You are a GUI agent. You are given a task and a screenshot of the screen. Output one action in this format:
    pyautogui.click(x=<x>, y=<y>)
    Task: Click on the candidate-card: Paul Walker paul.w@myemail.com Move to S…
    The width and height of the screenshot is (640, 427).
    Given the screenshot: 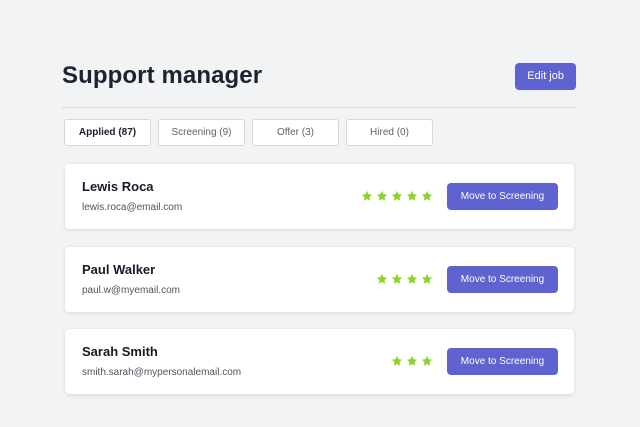 What is the action you would take?
    pyautogui.click(x=319, y=279)
    